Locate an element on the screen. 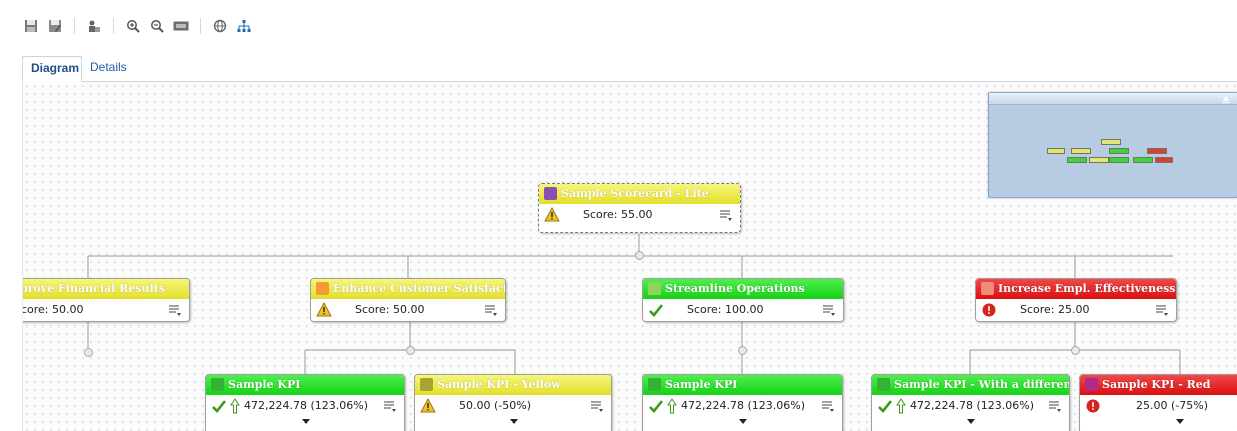 The width and height of the screenshot is (1237, 431). kpi-value: 50.00 (-50%) is located at coordinates (495, 405).